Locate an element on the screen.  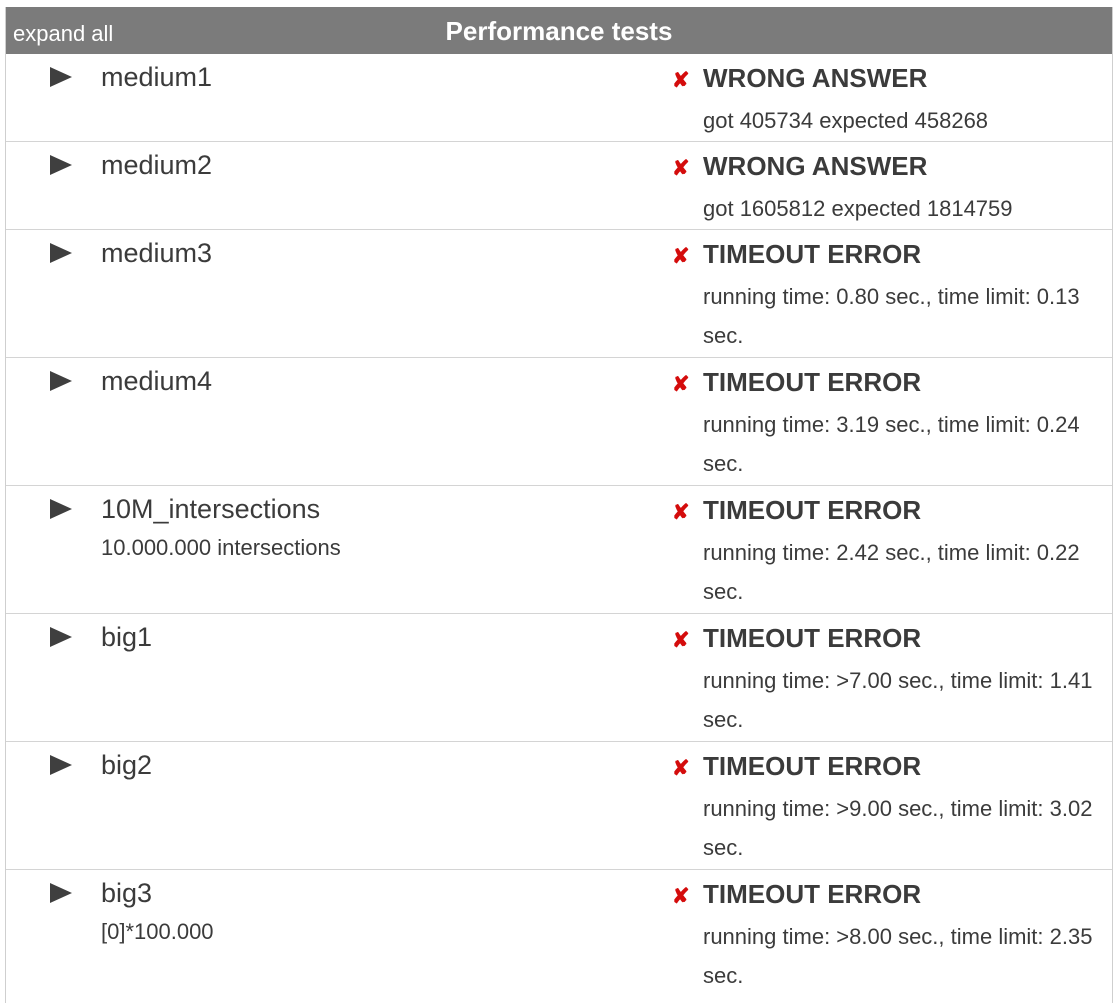
test-name: medium2 is located at coordinates (157, 165).